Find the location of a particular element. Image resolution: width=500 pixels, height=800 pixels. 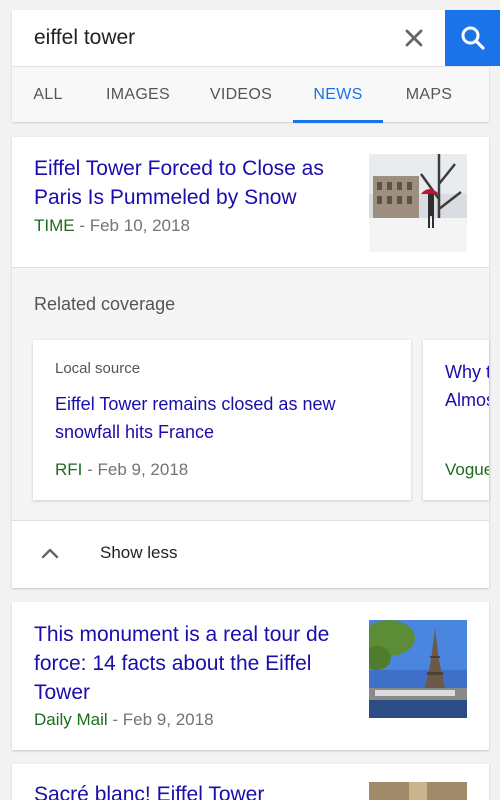

article-meta: Daily Mail - Feb 9, 2018 is located at coordinates (124, 720).